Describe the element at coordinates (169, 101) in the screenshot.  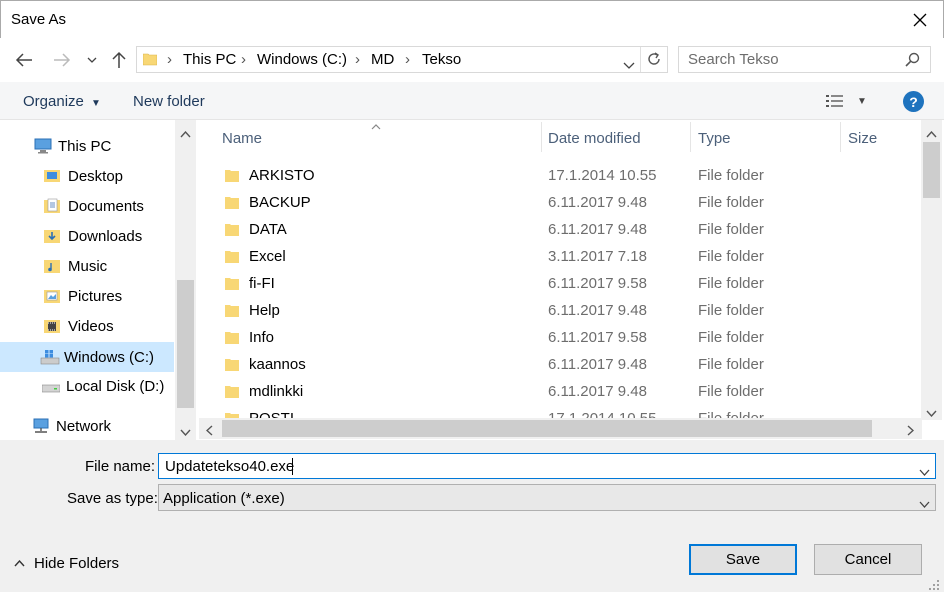
I see `new-folder-button: New folder` at that location.